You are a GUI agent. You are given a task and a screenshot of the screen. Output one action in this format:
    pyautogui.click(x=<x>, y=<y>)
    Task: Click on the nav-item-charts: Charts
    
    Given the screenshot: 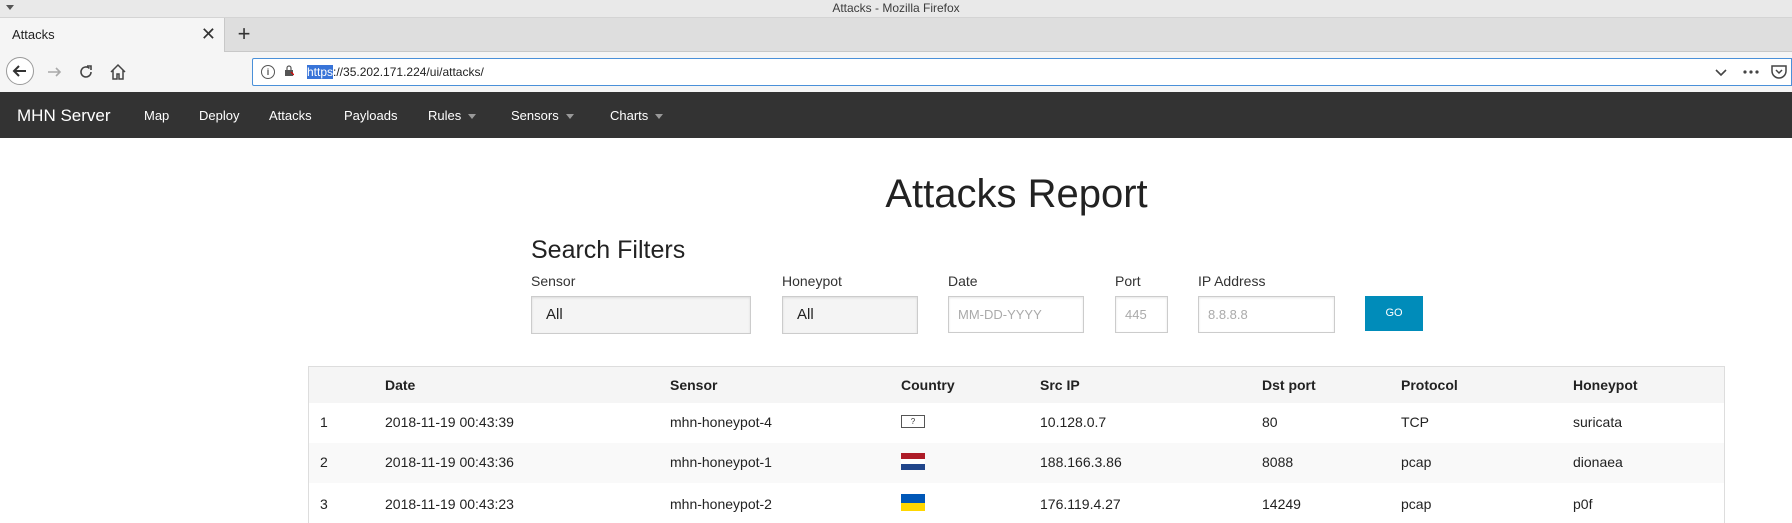 What is the action you would take?
    pyautogui.click(x=637, y=115)
    